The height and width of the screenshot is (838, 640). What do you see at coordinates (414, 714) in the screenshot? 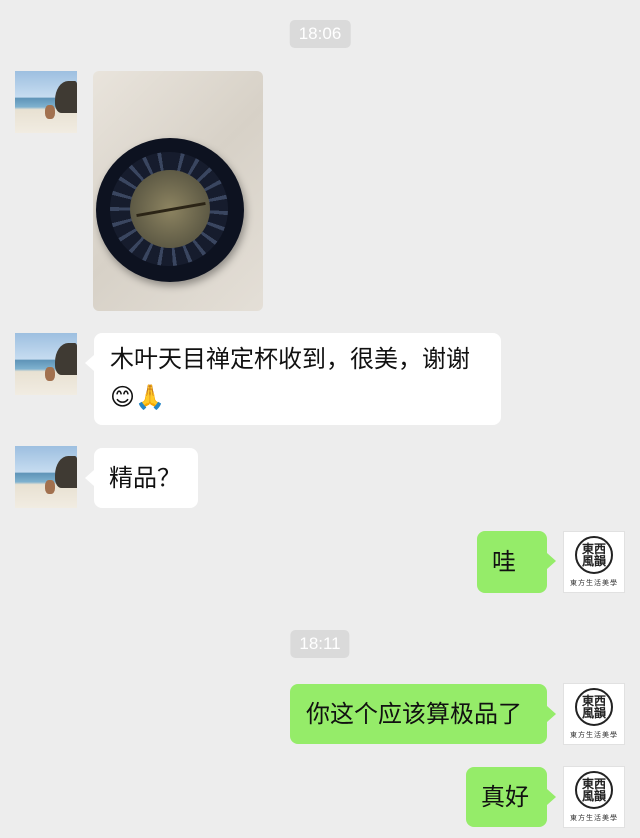
I see `message-text: 你这个应该算极品了` at bounding box center [414, 714].